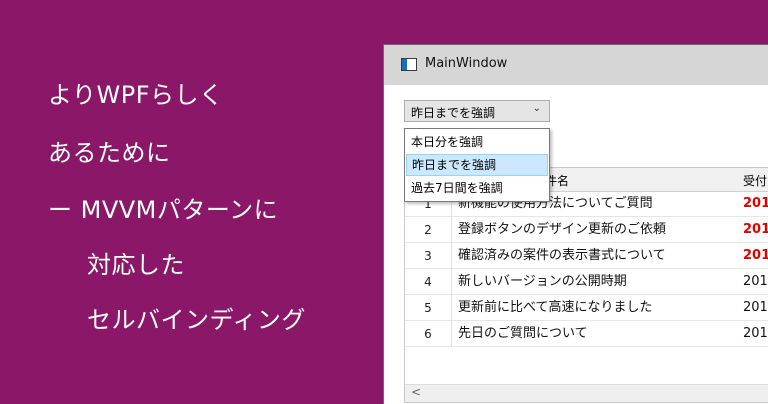 This screenshot has height=404, width=768. I want to click on headline-line-4: 対応した, so click(136, 265).